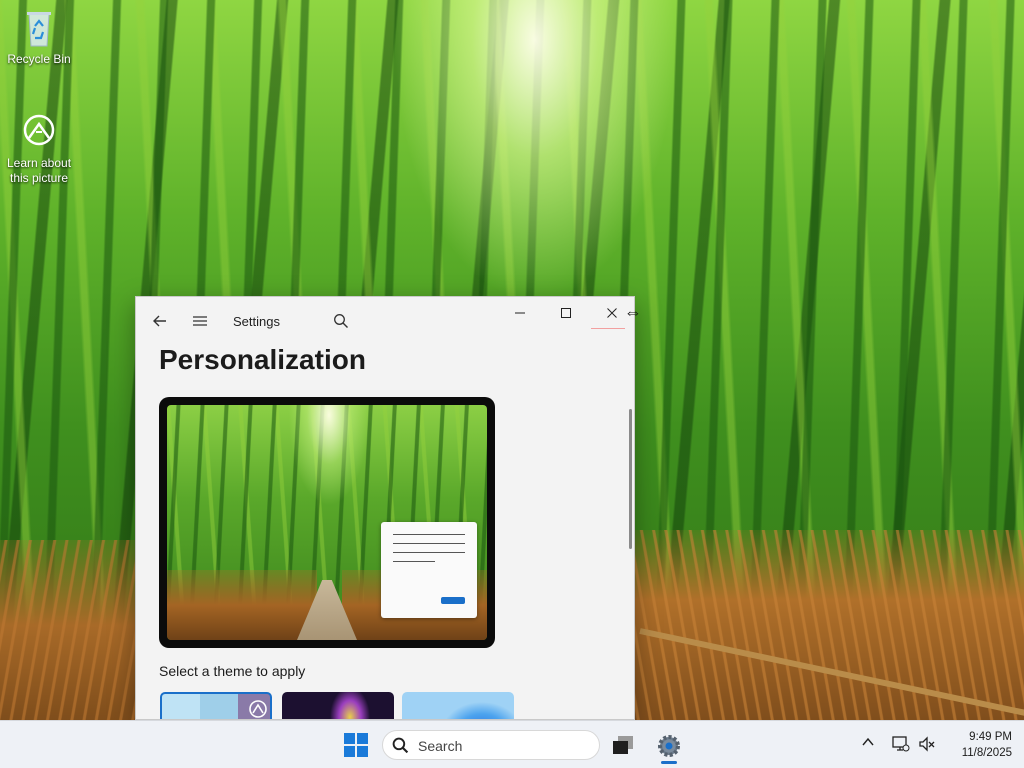  I want to click on network-icon, so click(901, 744).